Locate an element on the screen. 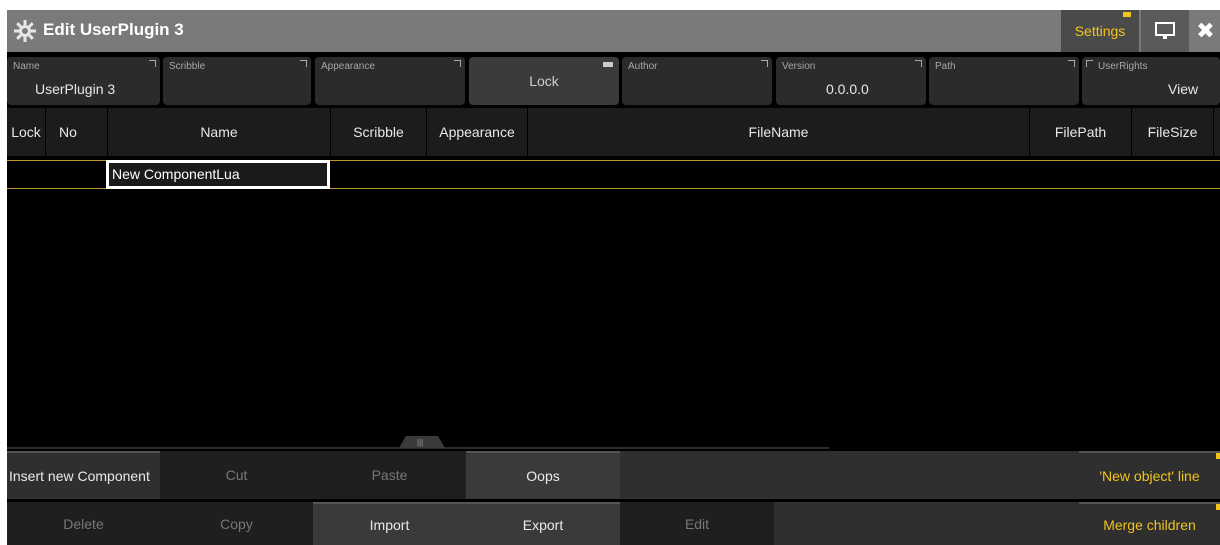 This screenshot has height=545, width=1220. paste-button: Paste is located at coordinates (389, 475).